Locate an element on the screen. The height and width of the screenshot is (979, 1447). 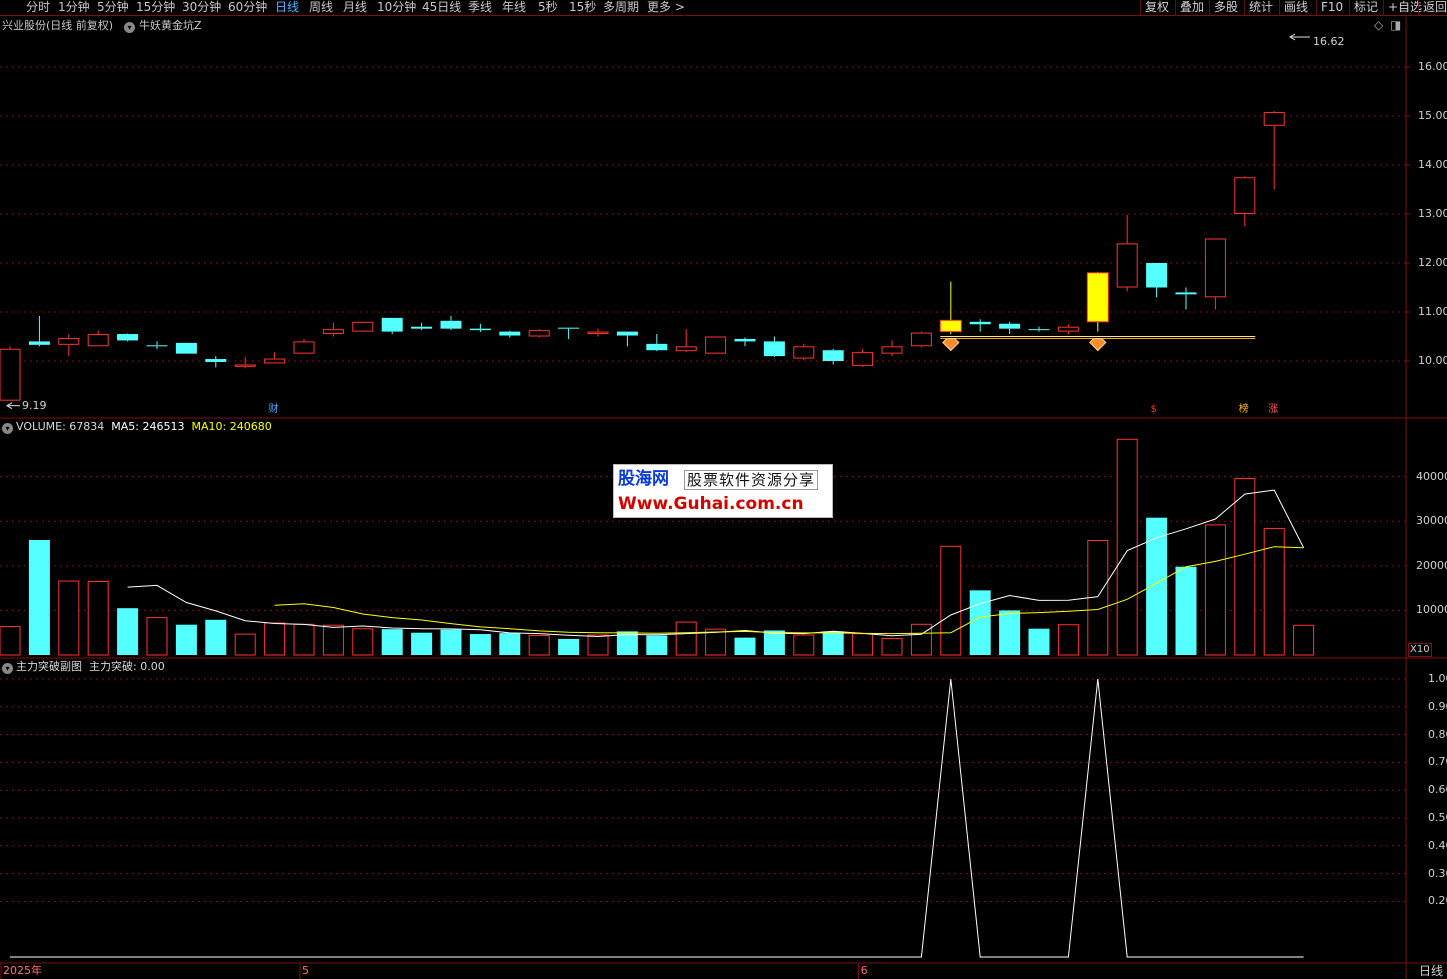
event-marker: 财 is located at coordinates (274, 409).